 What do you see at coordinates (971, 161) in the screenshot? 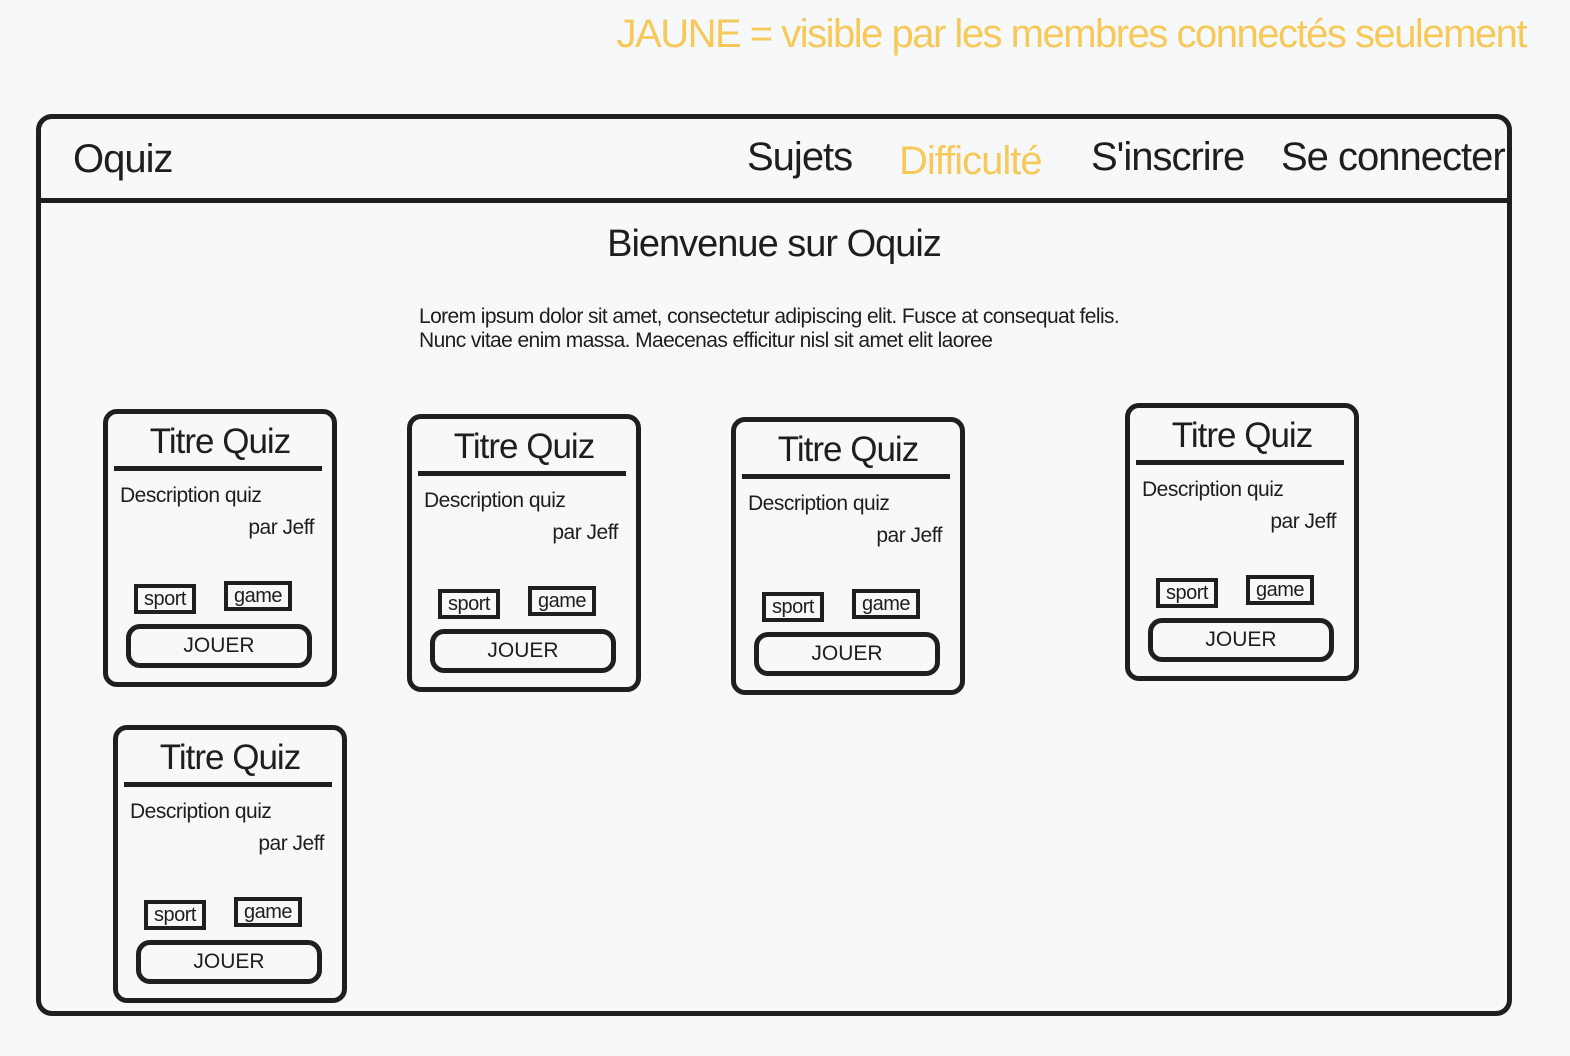
I see `nav-difficulte: Difficulté` at bounding box center [971, 161].